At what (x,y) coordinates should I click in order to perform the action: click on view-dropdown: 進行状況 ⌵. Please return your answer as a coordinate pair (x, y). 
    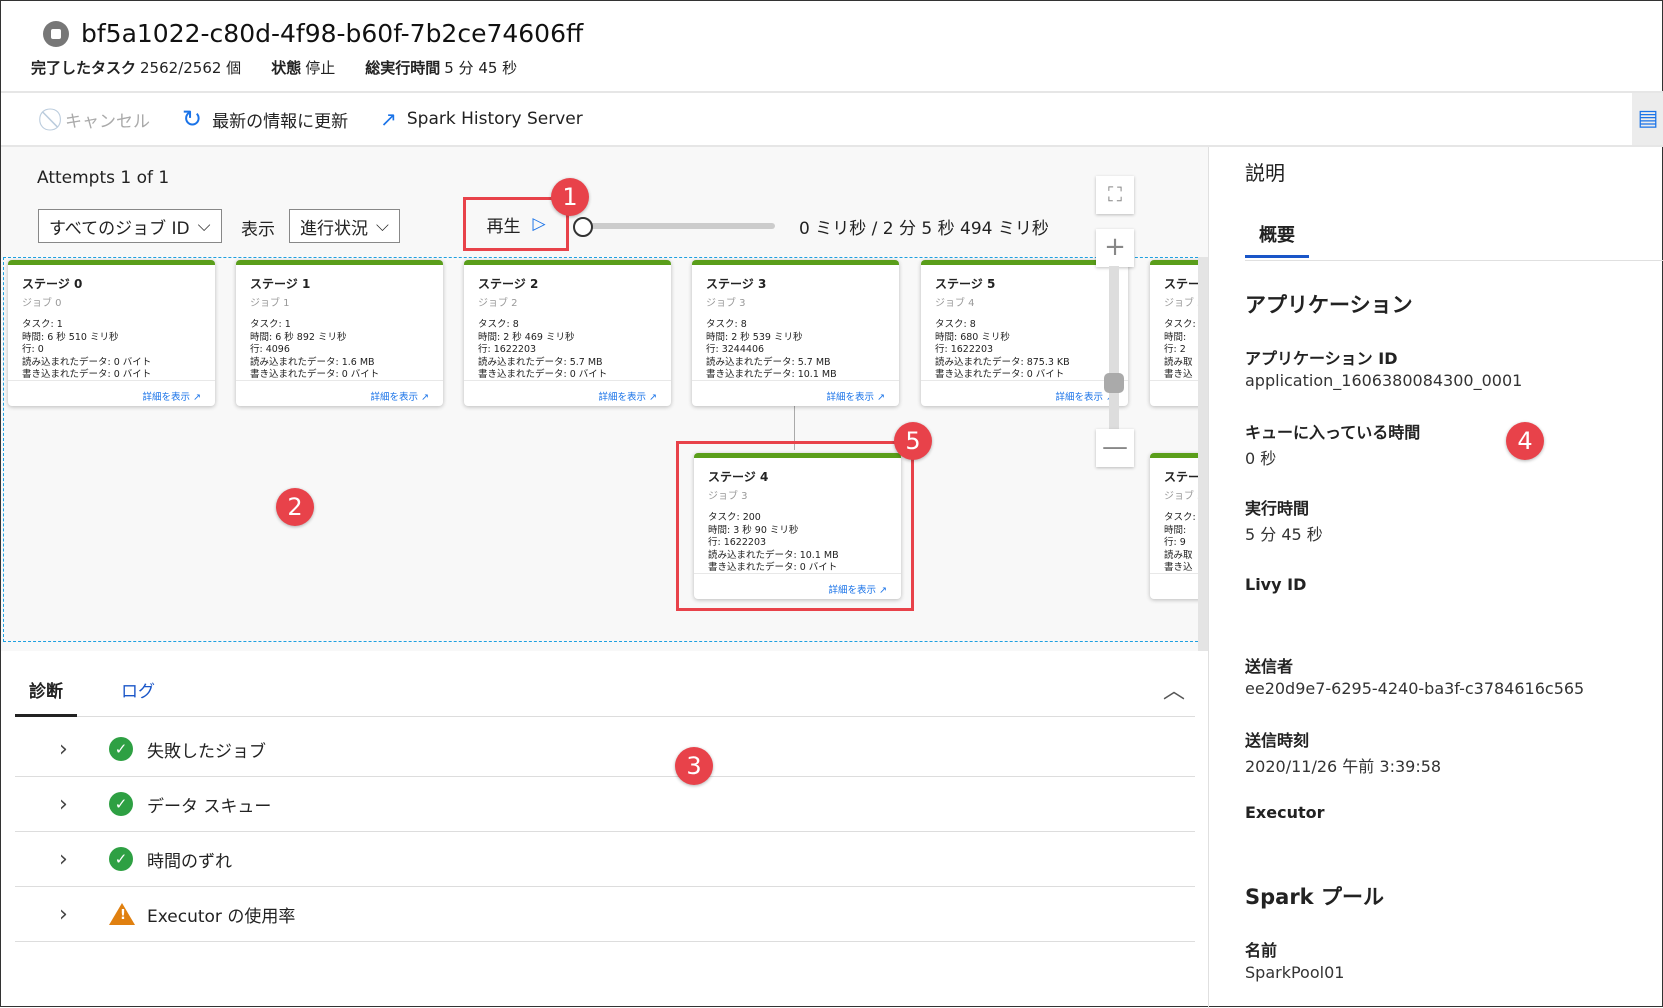
    Looking at the image, I should click on (344, 226).